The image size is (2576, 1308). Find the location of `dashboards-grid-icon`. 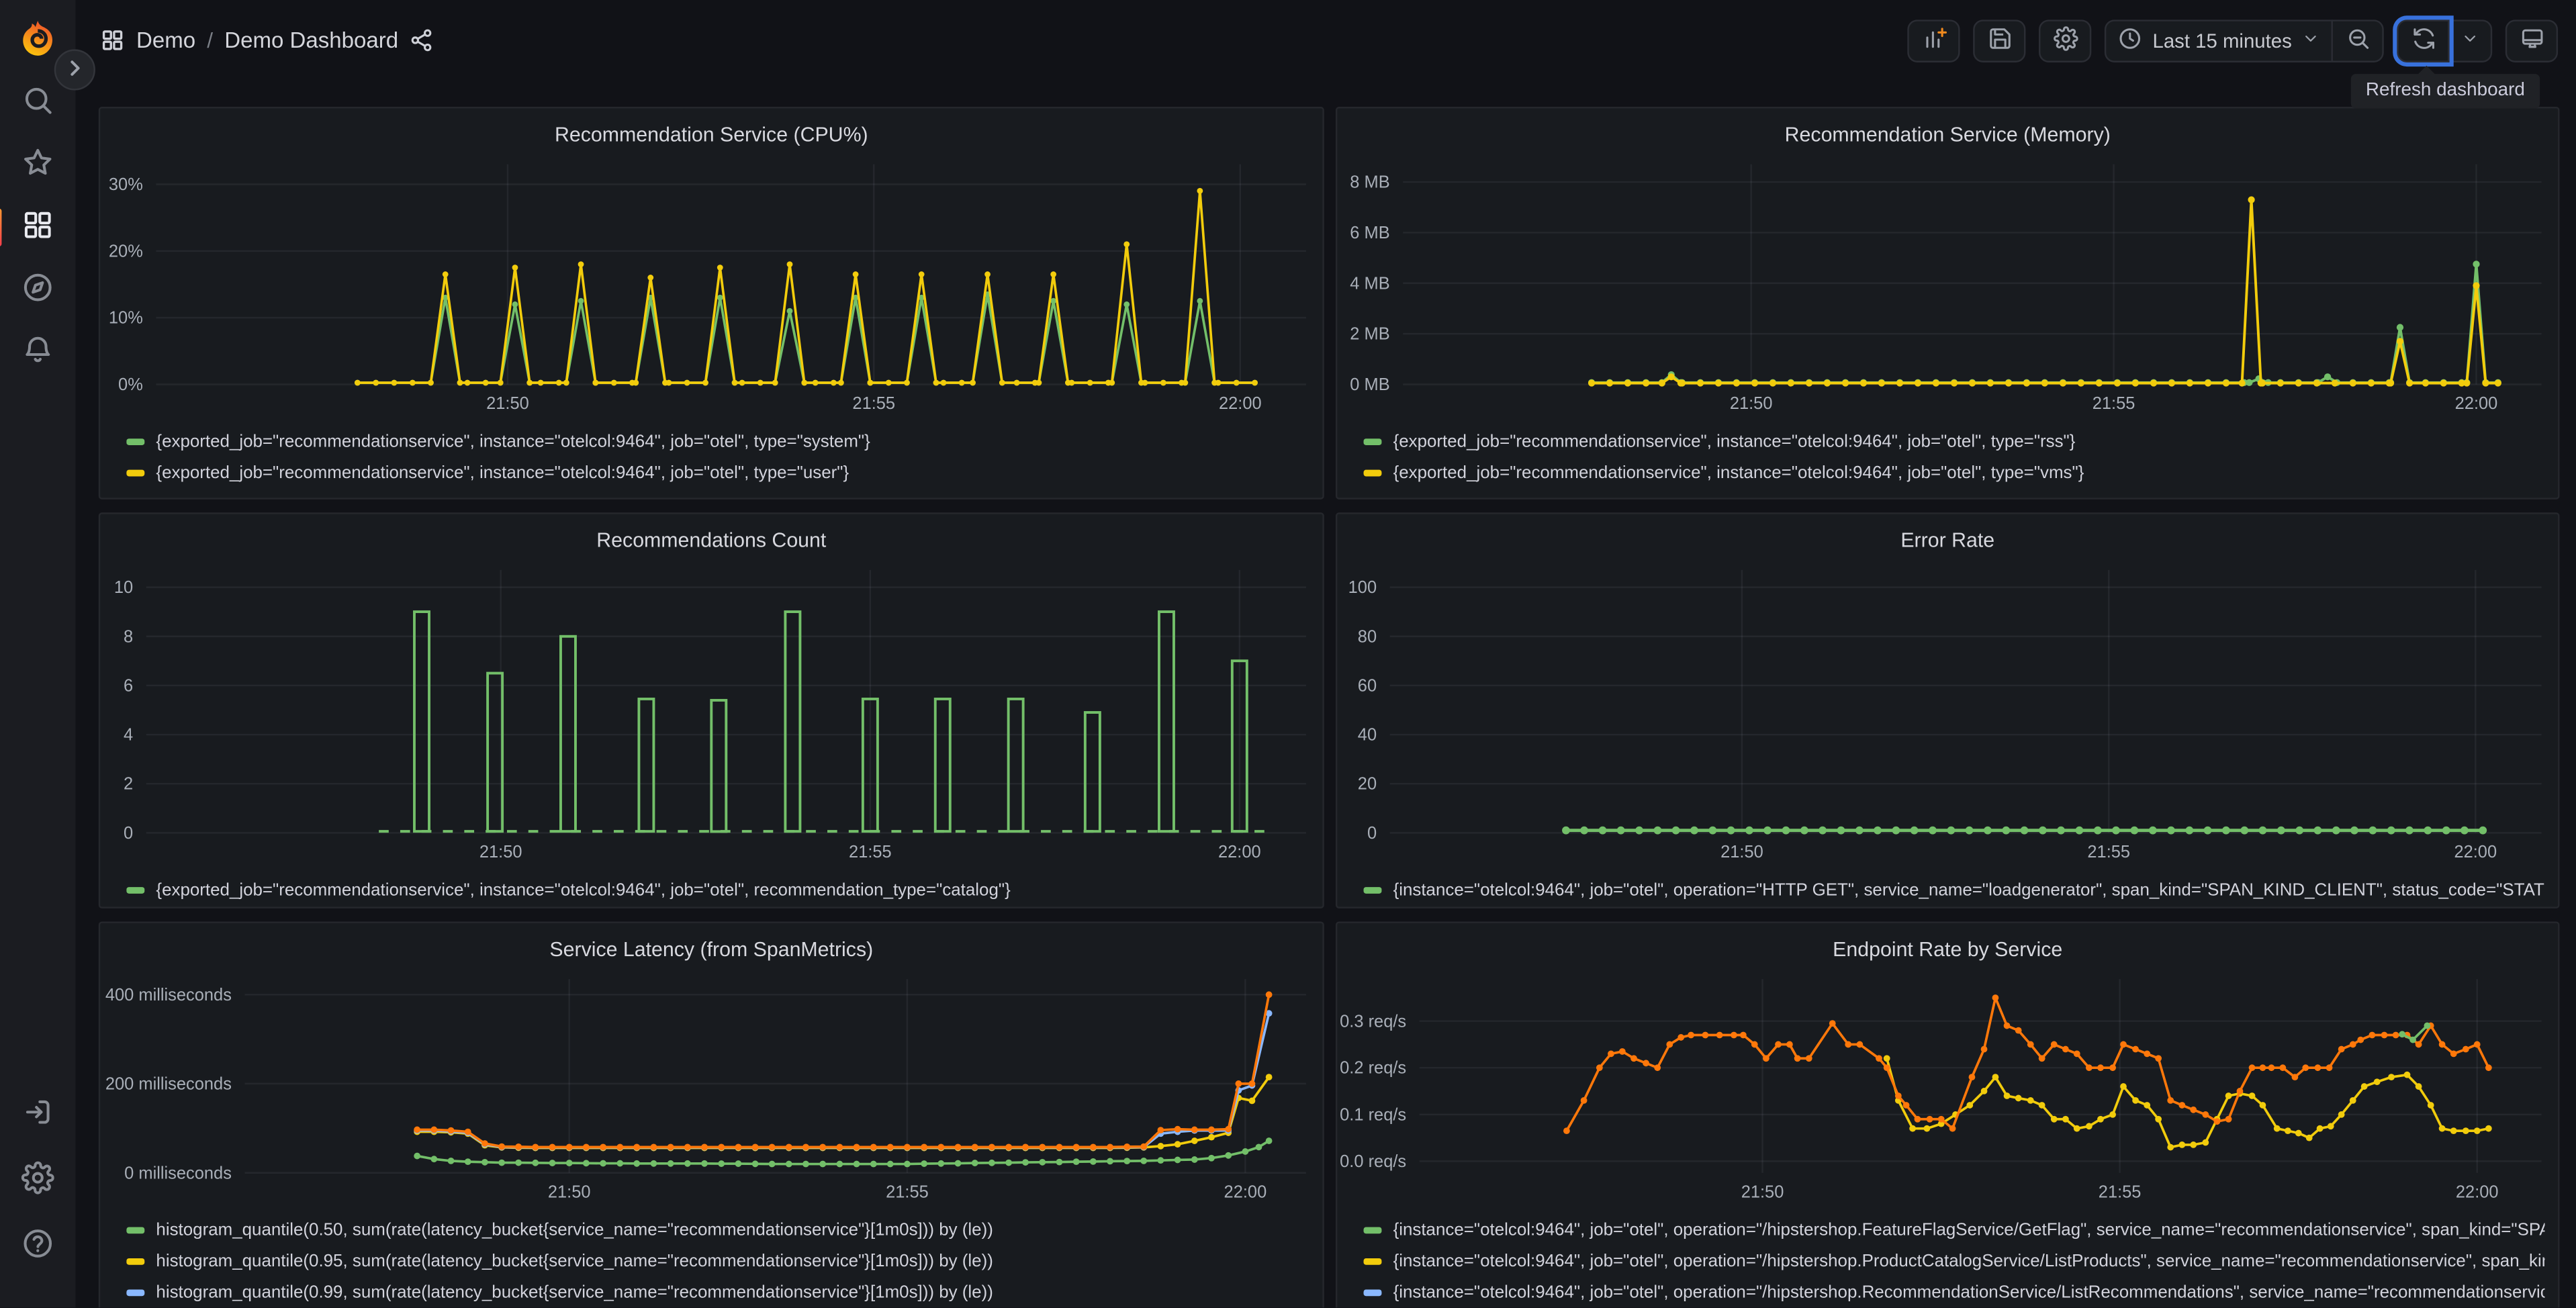

dashboards-grid-icon is located at coordinates (112, 41).